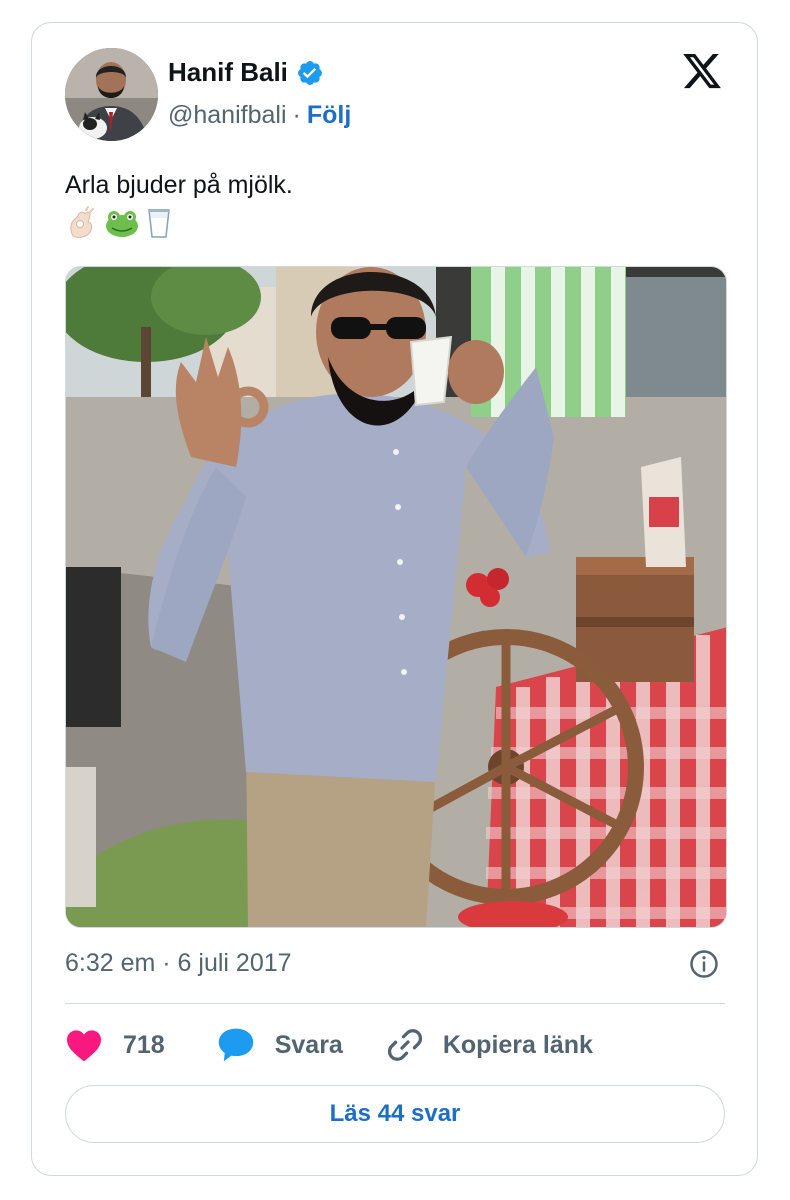 The width and height of the screenshot is (790, 1200). What do you see at coordinates (702, 71) in the screenshot?
I see `x-logo-icon` at bounding box center [702, 71].